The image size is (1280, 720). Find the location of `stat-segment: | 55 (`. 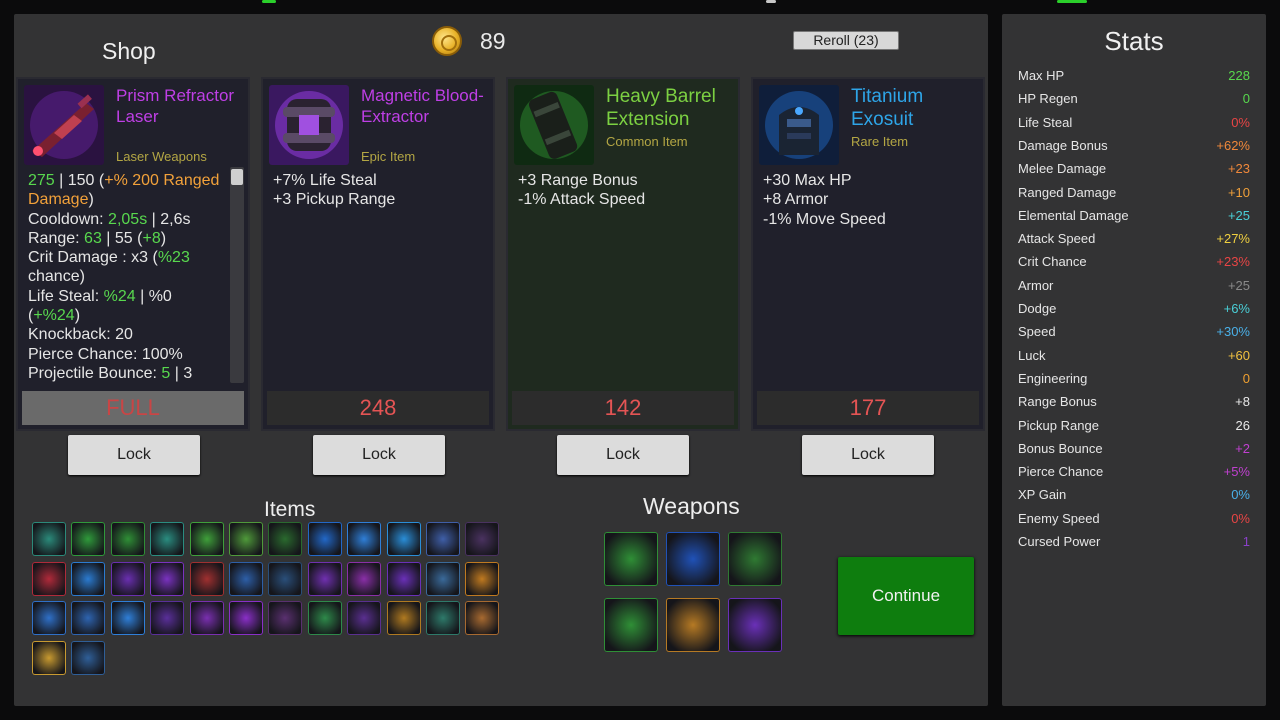

stat-segment: | 55 ( is located at coordinates (122, 238).